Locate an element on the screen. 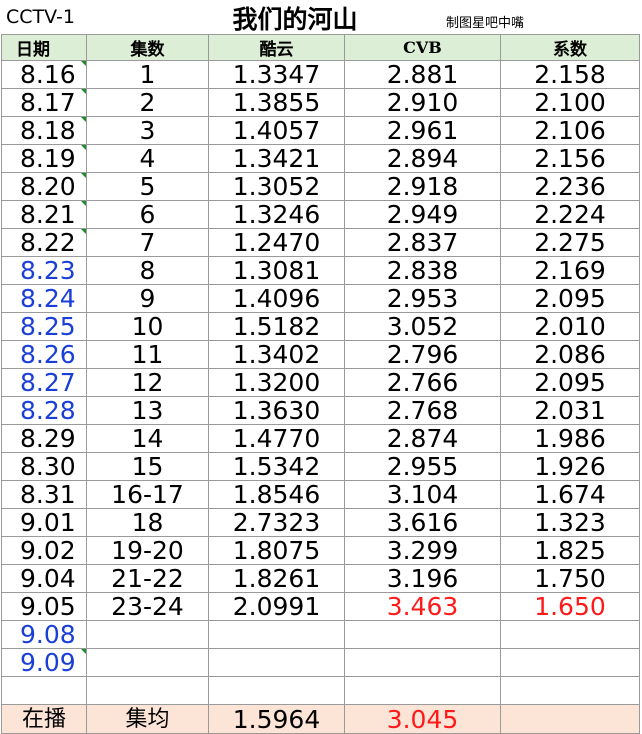 This screenshot has height=734, width=642. coefficient-cell: 2.086 is located at coordinates (570, 354).